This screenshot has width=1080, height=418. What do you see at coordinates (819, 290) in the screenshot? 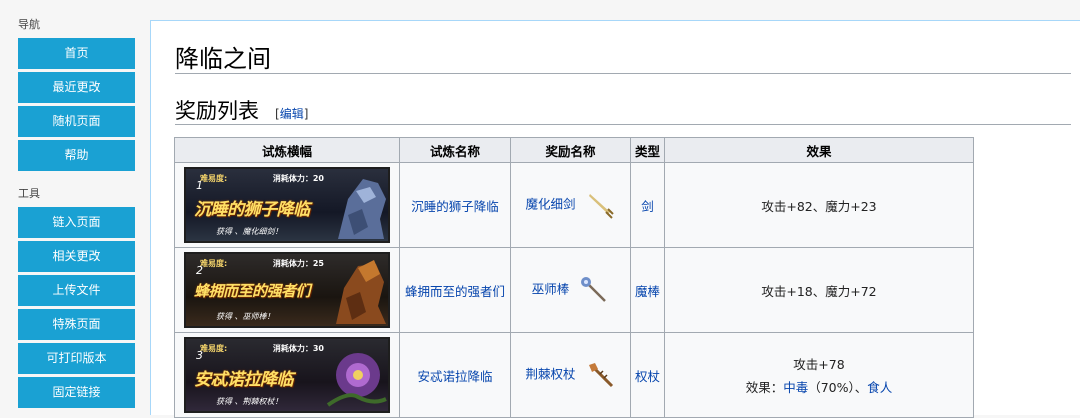
I see `effect-cell: 攻击+18、魔力+72` at bounding box center [819, 290].